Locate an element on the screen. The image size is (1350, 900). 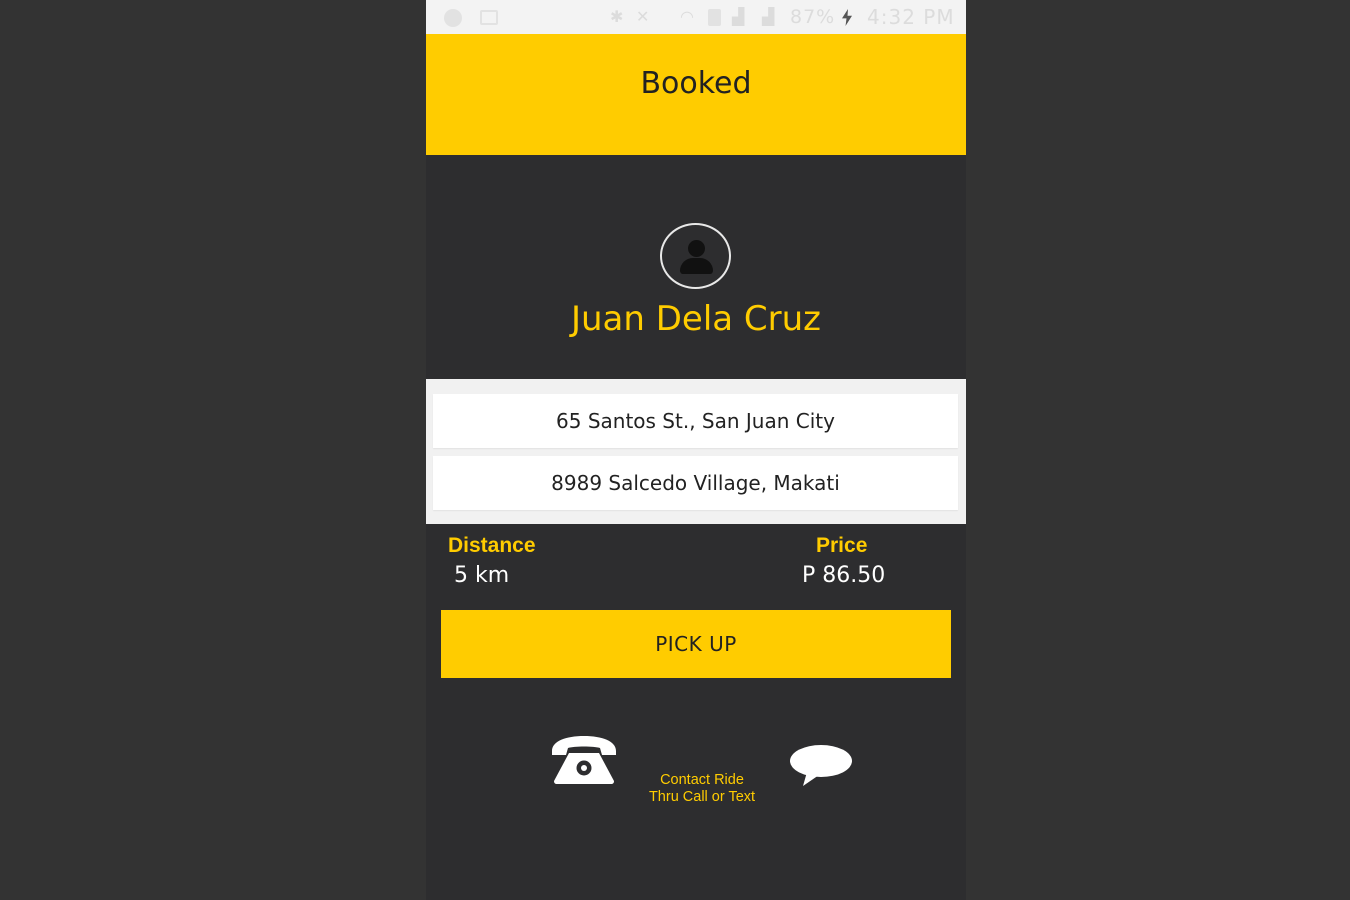
charging-icon is located at coordinates (847, 17).